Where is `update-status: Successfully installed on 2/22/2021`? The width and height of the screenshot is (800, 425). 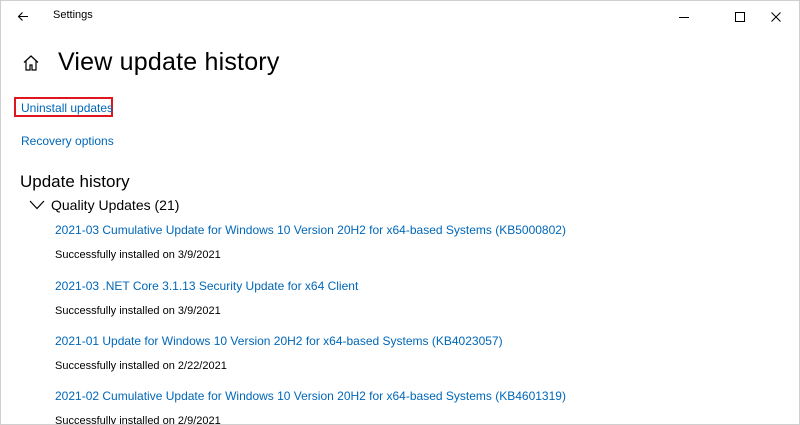 update-status: Successfully installed on 2/22/2021 is located at coordinates (141, 366).